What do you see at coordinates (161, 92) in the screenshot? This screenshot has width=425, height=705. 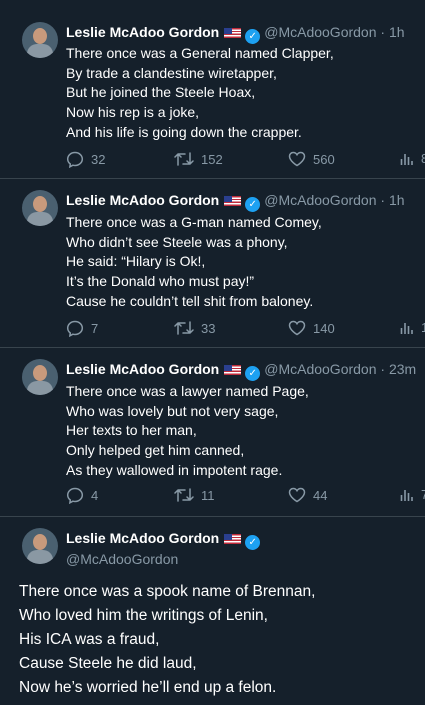 I see `tweet-line: But he joined the Steele Hoax,` at bounding box center [161, 92].